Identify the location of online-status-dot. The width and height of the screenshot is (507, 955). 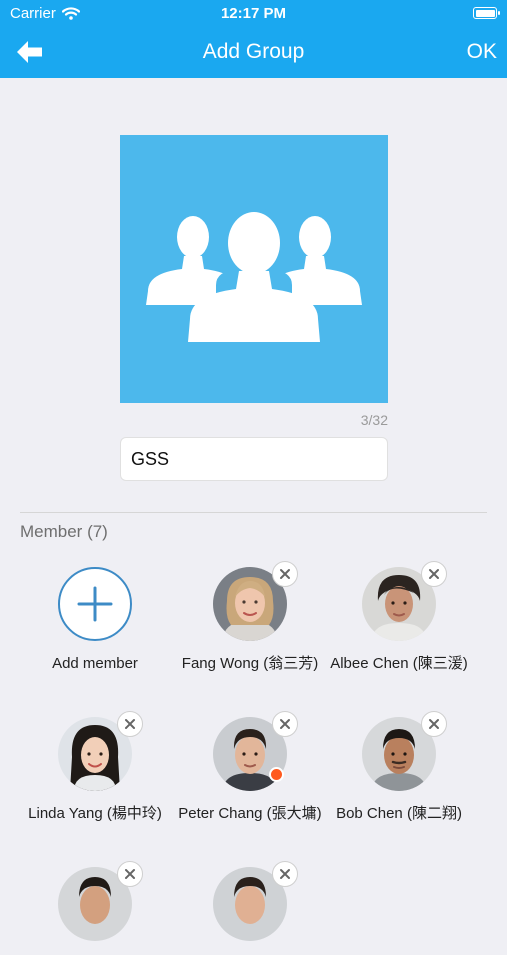
(276, 774).